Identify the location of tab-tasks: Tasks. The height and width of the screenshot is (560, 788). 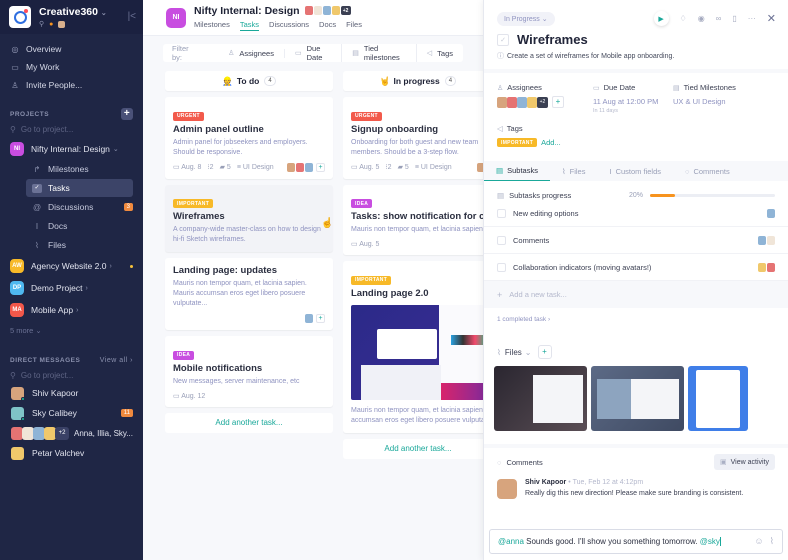
(249, 25).